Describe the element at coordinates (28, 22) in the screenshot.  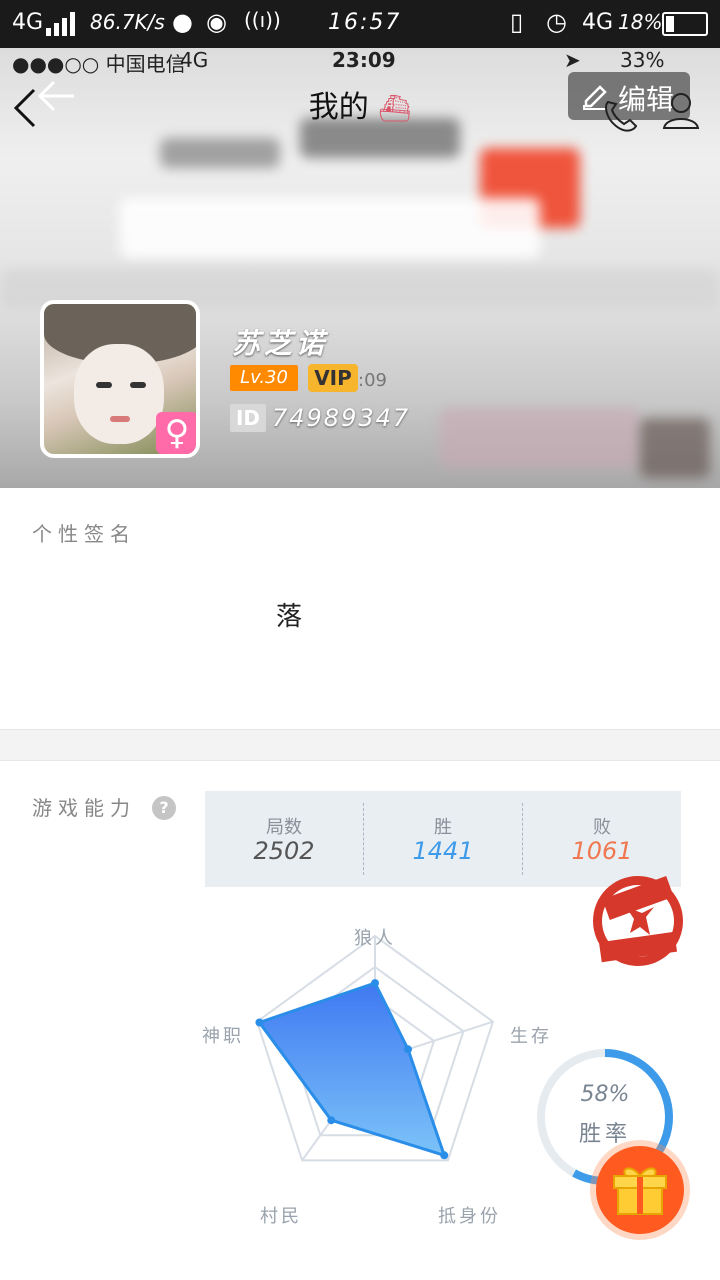
I see `network-type: 4G` at that location.